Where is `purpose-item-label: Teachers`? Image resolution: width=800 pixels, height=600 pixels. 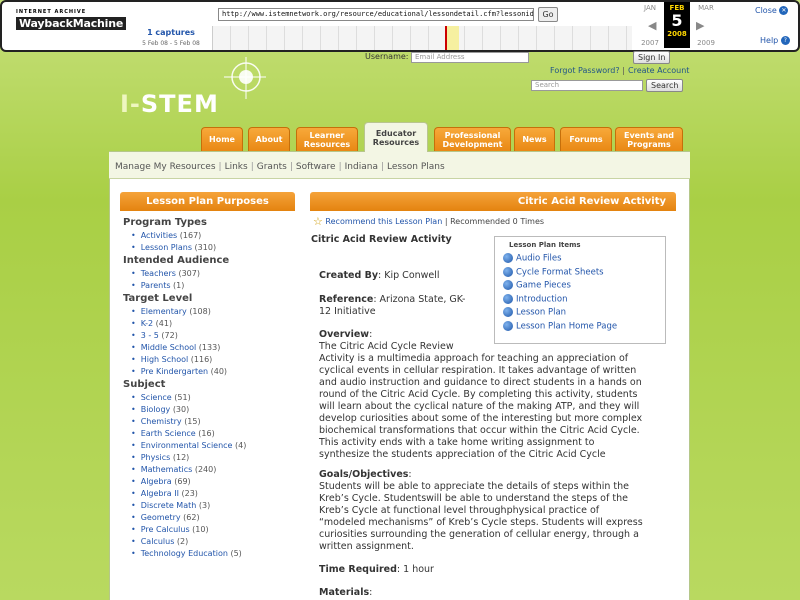
purpose-item-label: Teachers is located at coordinates (158, 273).